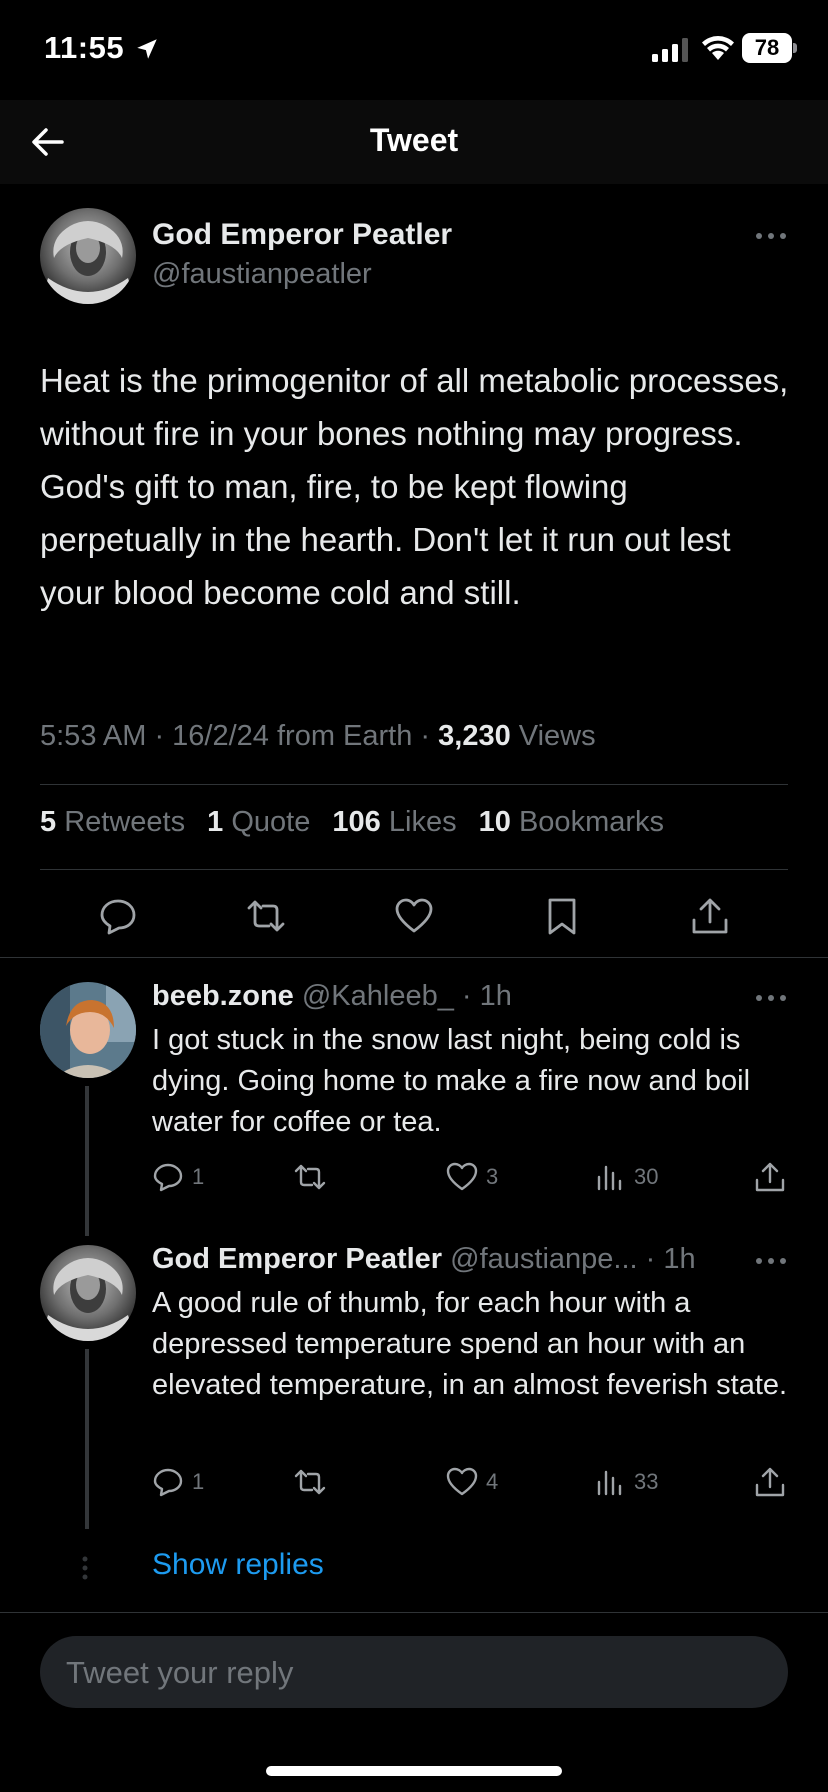 This screenshot has width=828, height=1792. What do you see at coordinates (414, 50) in the screenshot?
I see `status-bar: 11:55 78` at bounding box center [414, 50].